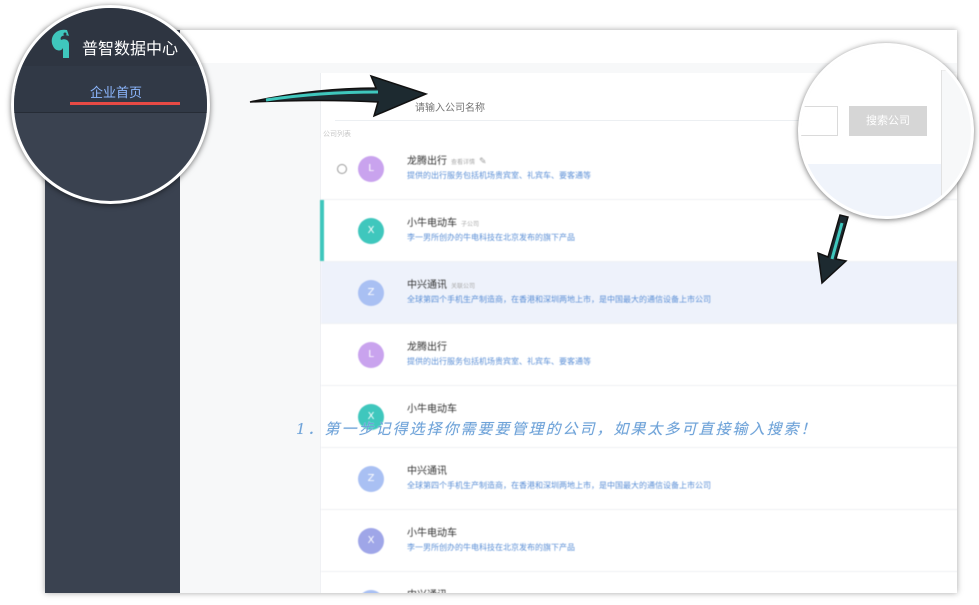  Describe the element at coordinates (339, 96) in the screenshot. I see `arrow-to-search-icon` at that location.